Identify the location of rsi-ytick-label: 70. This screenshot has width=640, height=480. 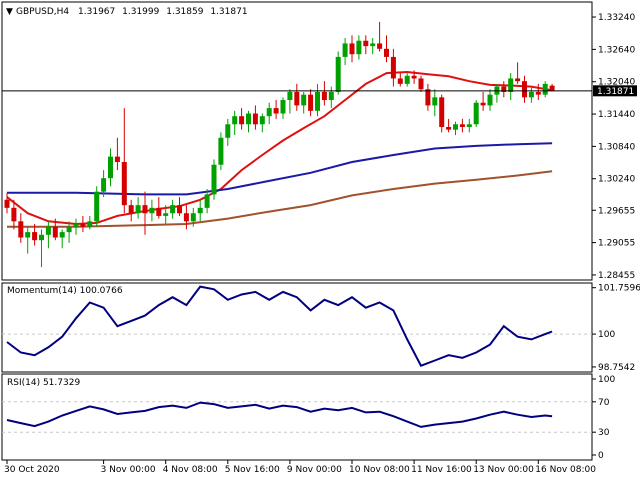
(604, 403).